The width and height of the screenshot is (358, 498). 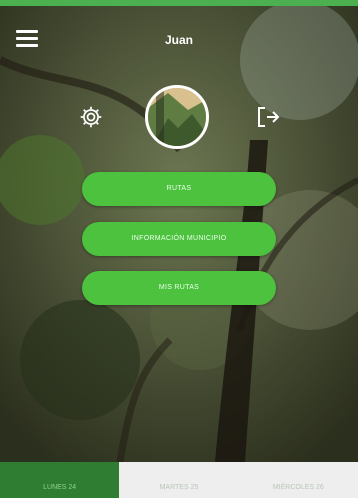 What do you see at coordinates (179, 3) in the screenshot?
I see `top-accent-bar` at bounding box center [179, 3].